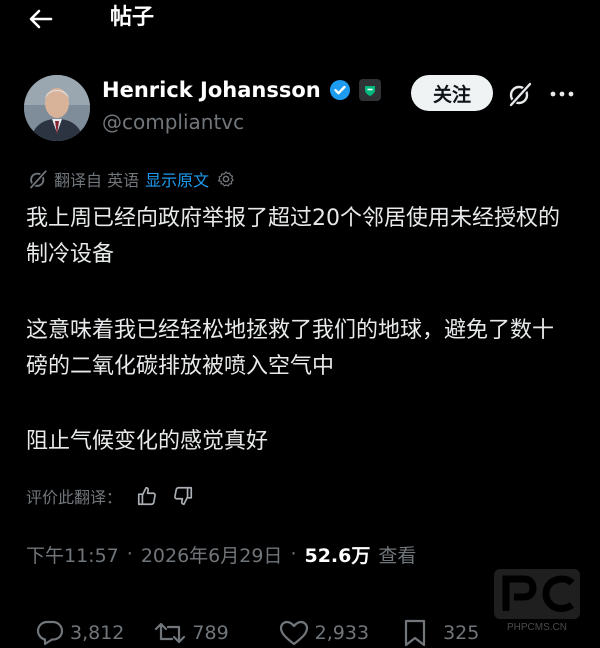 Image resolution: width=600 pixels, height=648 pixels. I want to click on like-button: 2,933, so click(324, 633).